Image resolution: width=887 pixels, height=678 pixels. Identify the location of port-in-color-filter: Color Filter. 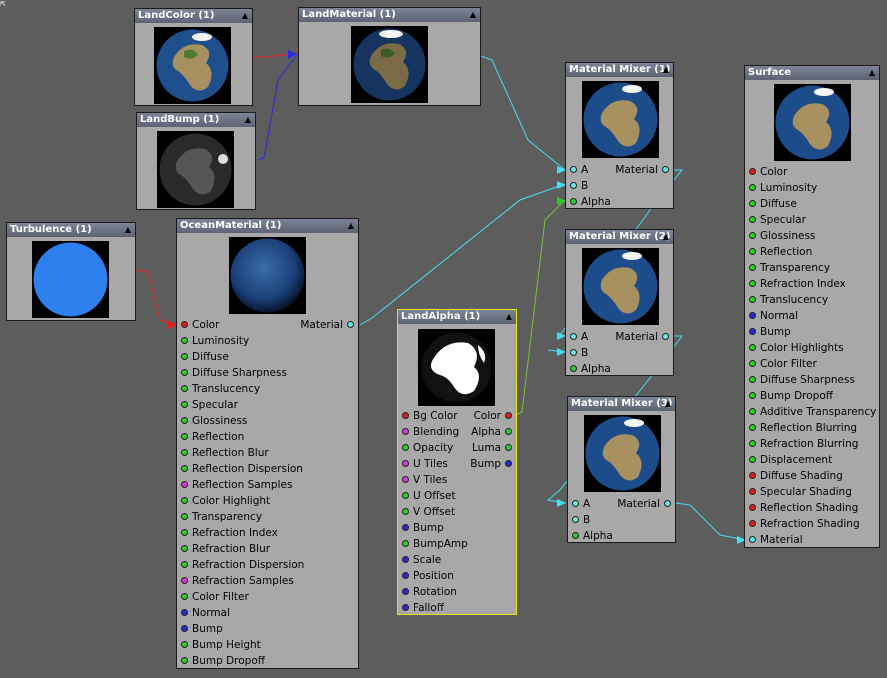
(213, 597).